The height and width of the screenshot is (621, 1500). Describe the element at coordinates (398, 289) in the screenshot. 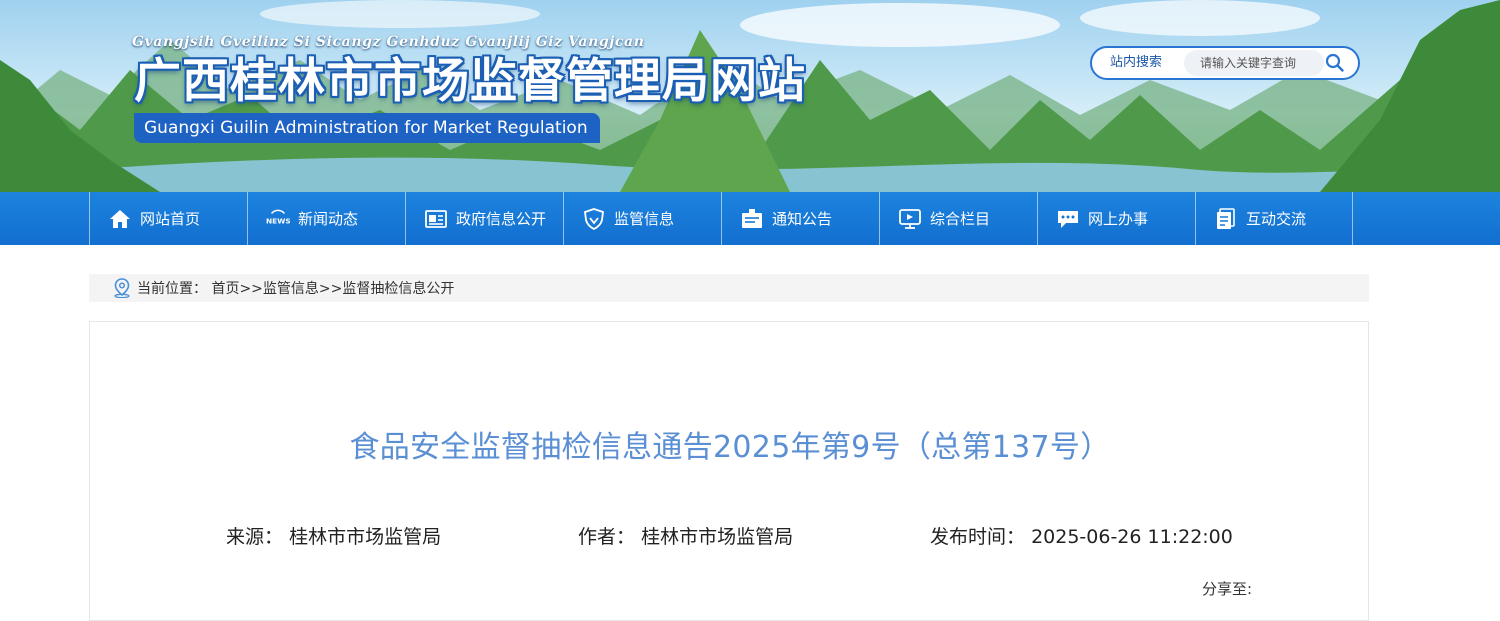

I see `breadcrumb-level2-link: 监督抽检信息公开` at that location.